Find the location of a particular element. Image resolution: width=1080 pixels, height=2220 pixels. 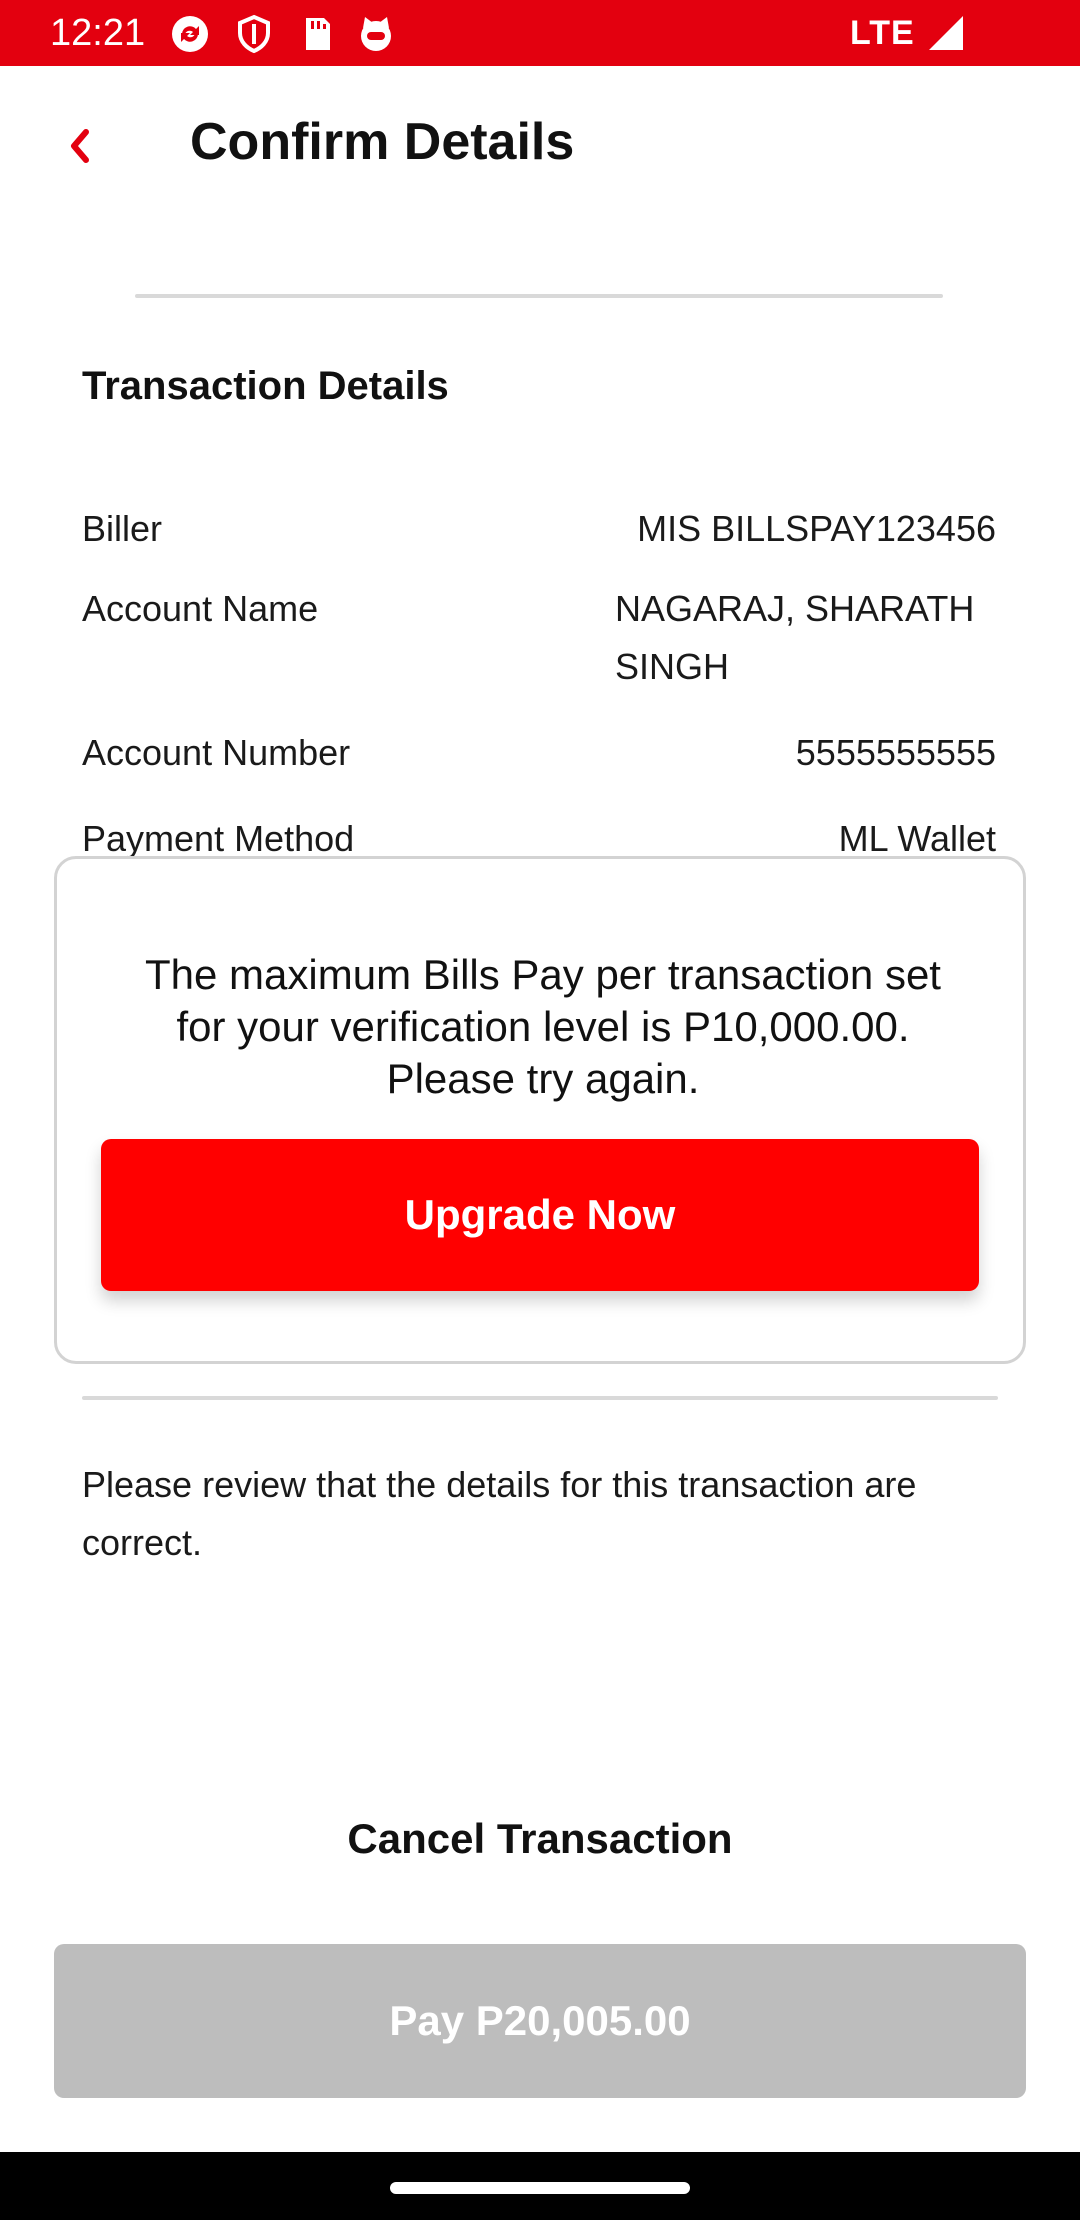

biller-label: Biller is located at coordinates (122, 528).